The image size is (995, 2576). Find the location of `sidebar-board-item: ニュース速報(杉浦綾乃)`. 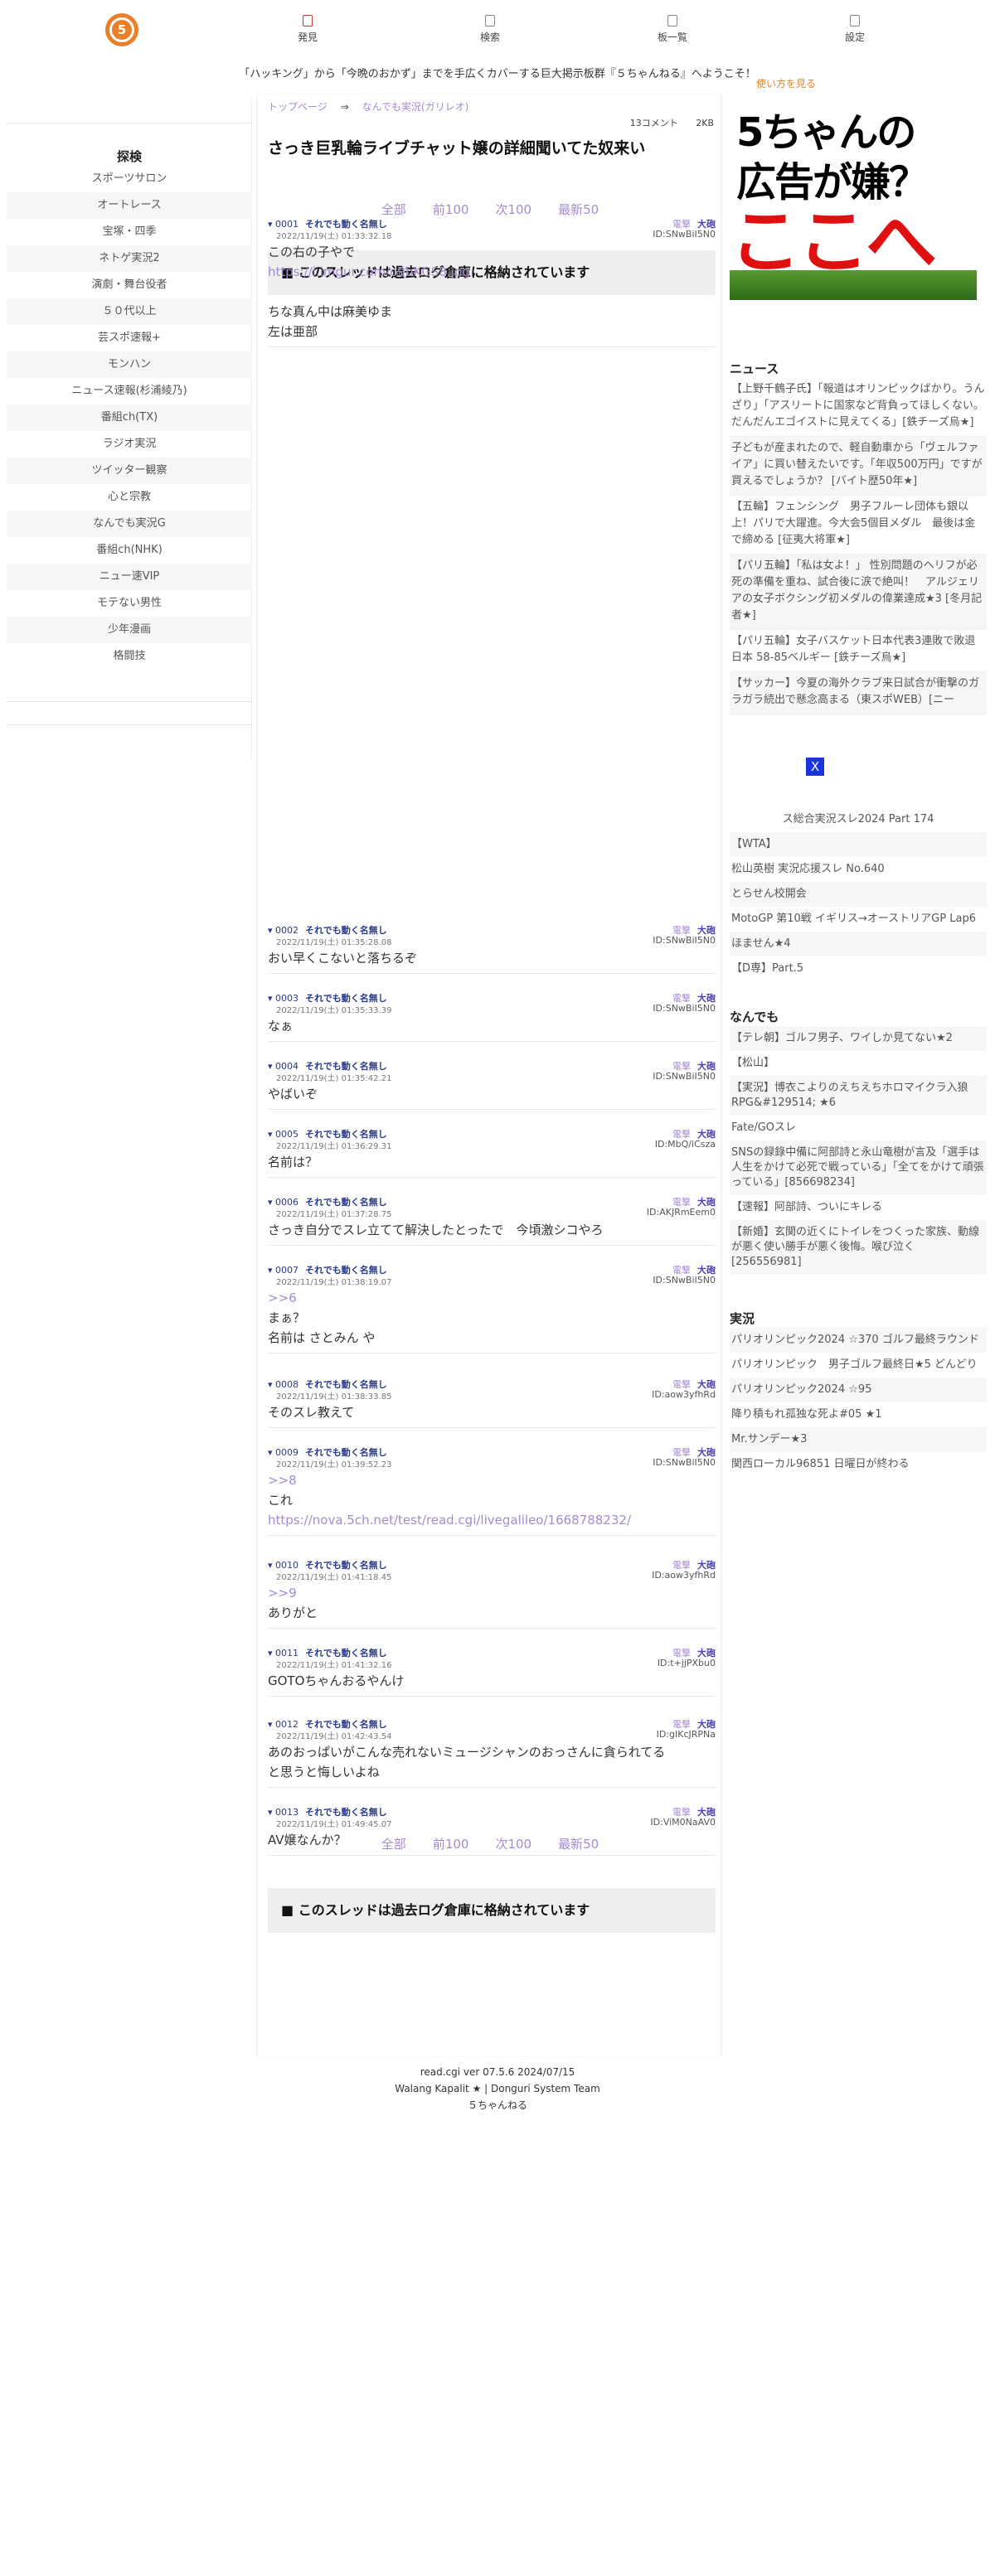

sidebar-board-item: ニュース速報(杉浦綾乃) is located at coordinates (129, 391).